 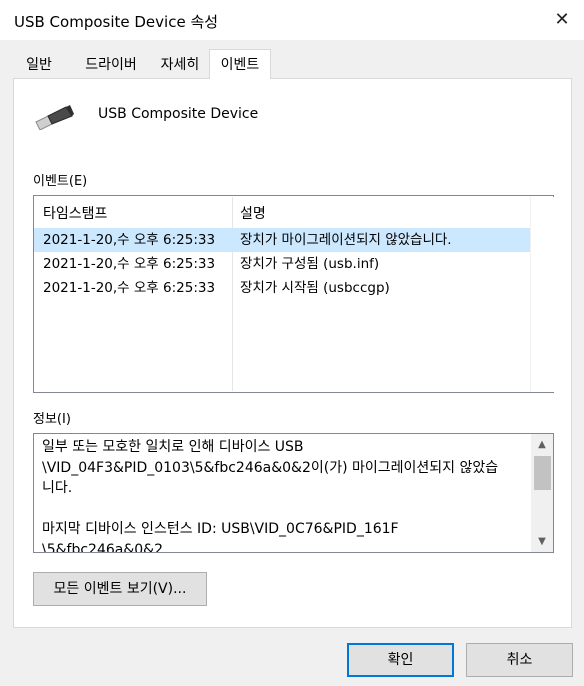 I want to click on tab-driver: 드라이버, so click(x=111, y=65).